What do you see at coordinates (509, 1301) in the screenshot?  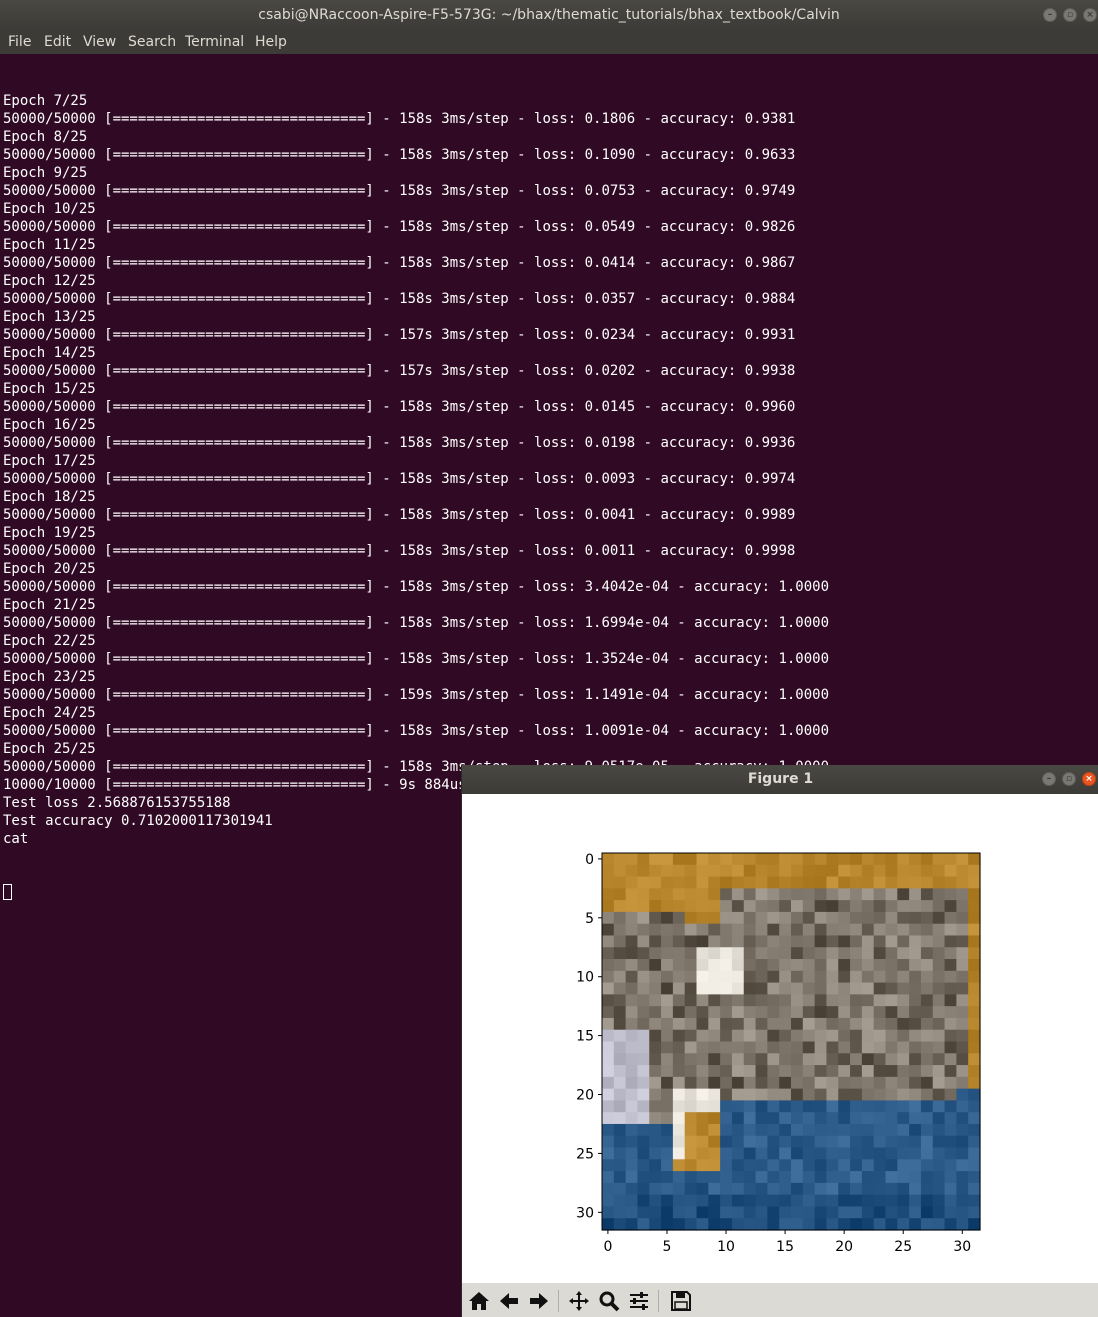 I see `back-button` at bounding box center [509, 1301].